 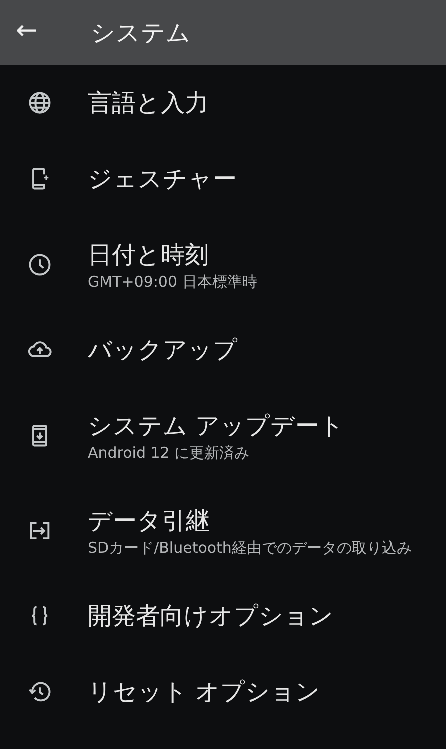 What do you see at coordinates (149, 255) in the screenshot?
I see `item-title: 日付と時刻` at bounding box center [149, 255].